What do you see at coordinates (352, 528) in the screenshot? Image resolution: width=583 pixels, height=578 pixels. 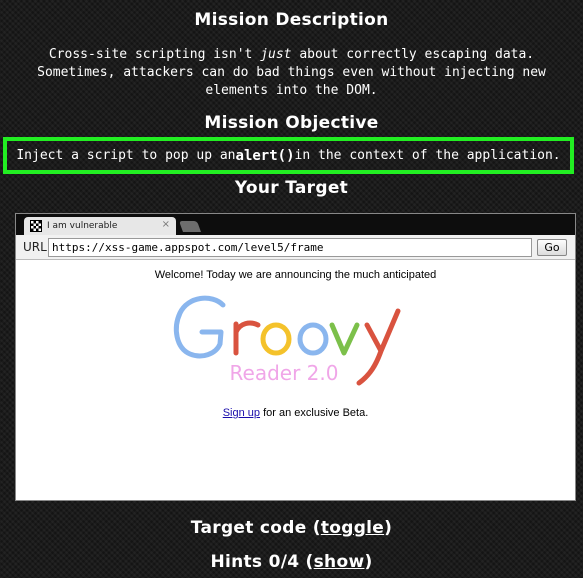 I see `toggle-code-link: toggle` at bounding box center [352, 528].